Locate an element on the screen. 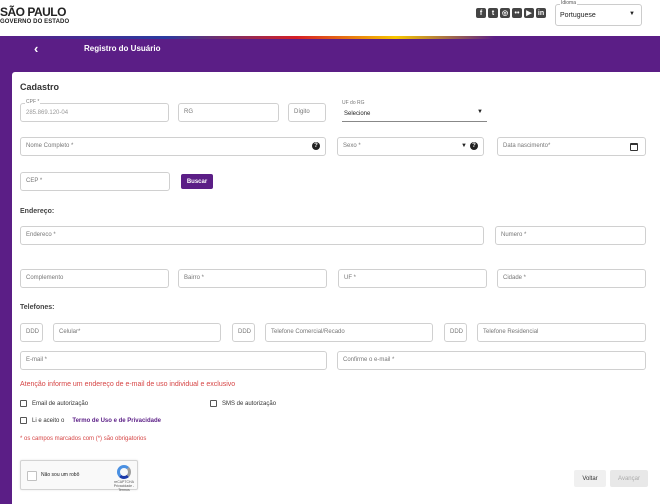 The image size is (660, 504). sp-logo: SÃO PAULO GOVERNO DO ESTADO is located at coordinates (34, 15).